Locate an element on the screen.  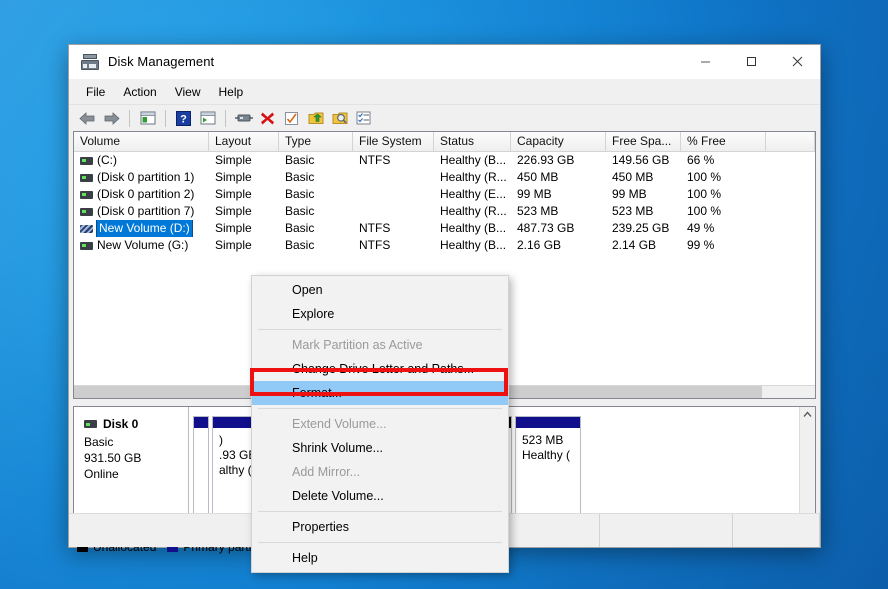
close-button is located at coordinates (797, 61).